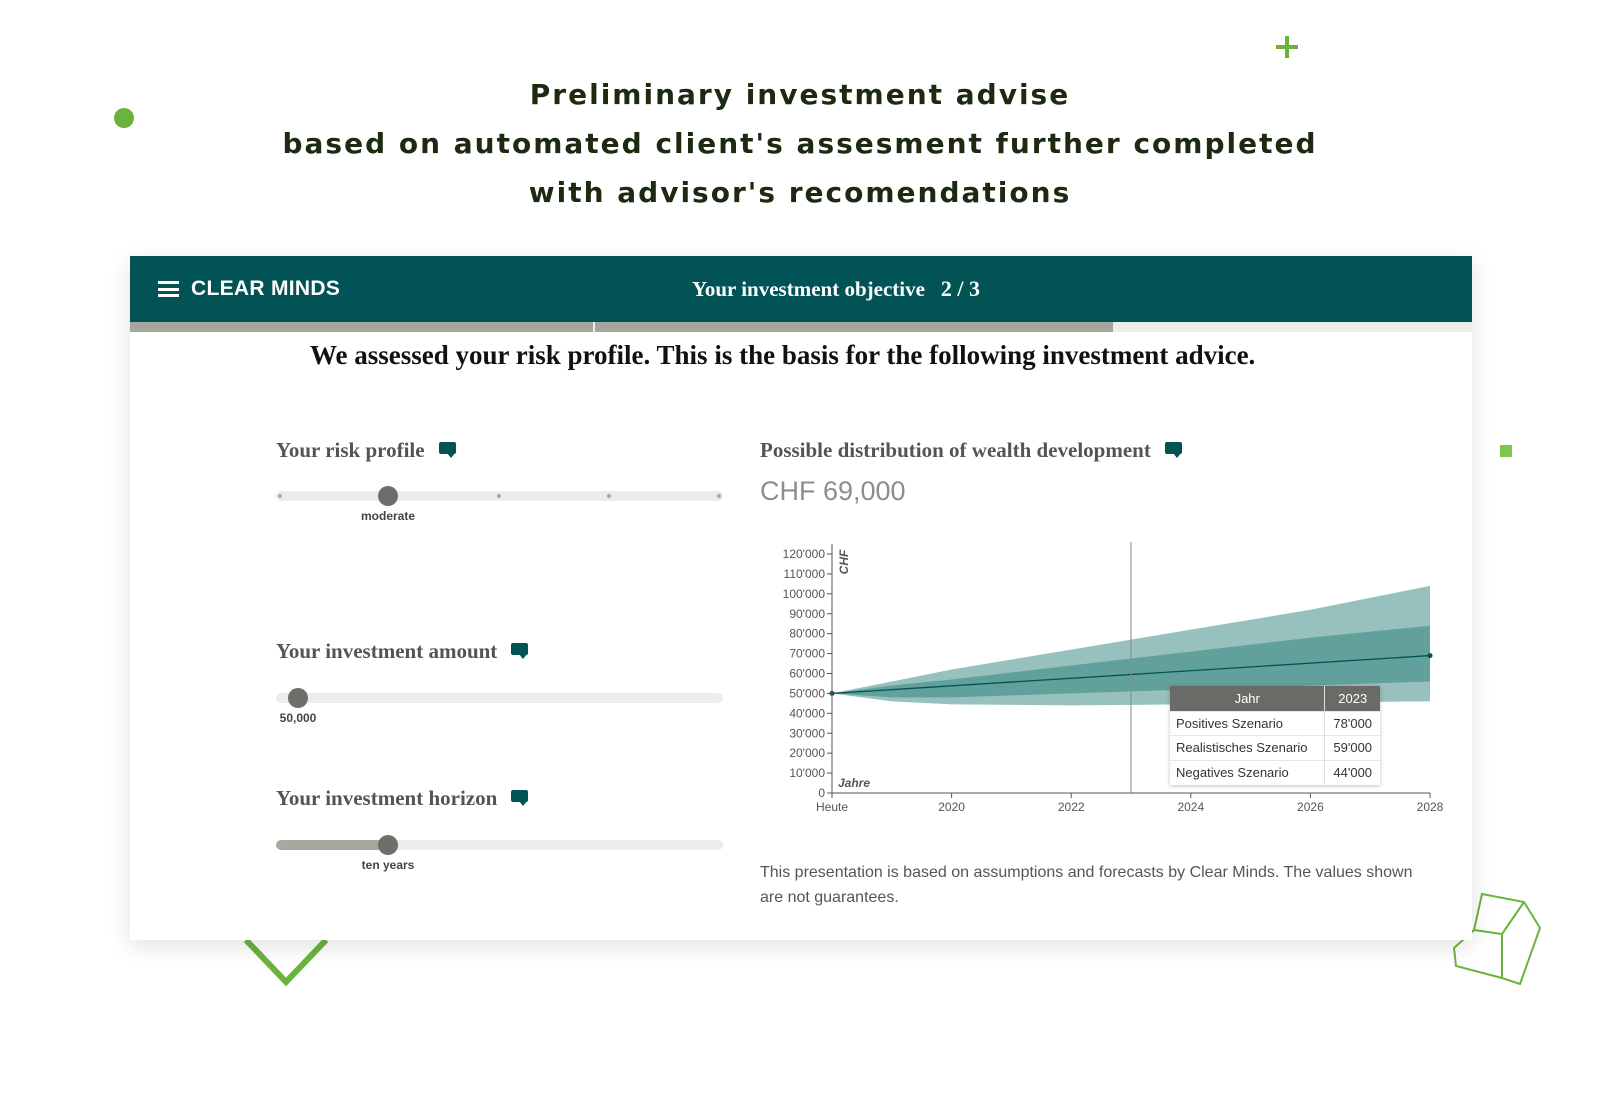 This screenshot has width=1600, height=1099. What do you see at coordinates (1430, 656) in the screenshot?
I see `realistic-end-point` at bounding box center [1430, 656].